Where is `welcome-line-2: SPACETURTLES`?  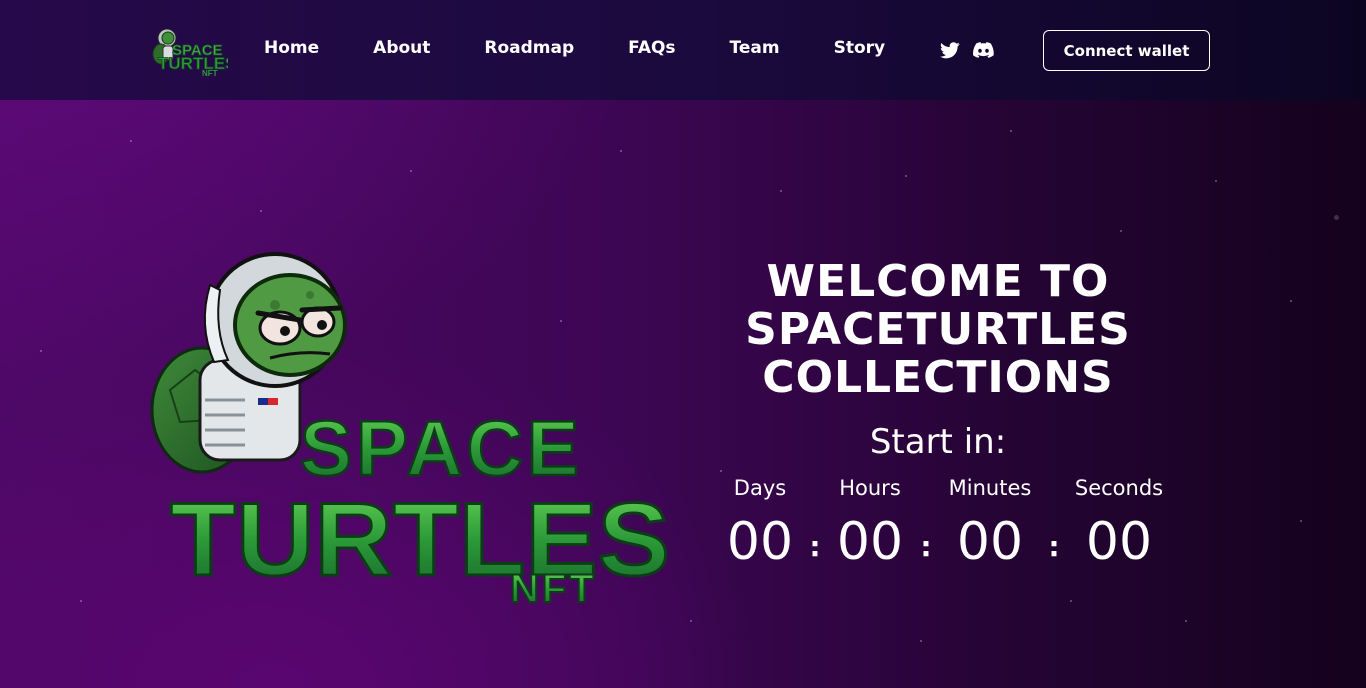 welcome-line-2: SPACETURTLES is located at coordinates (938, 329).